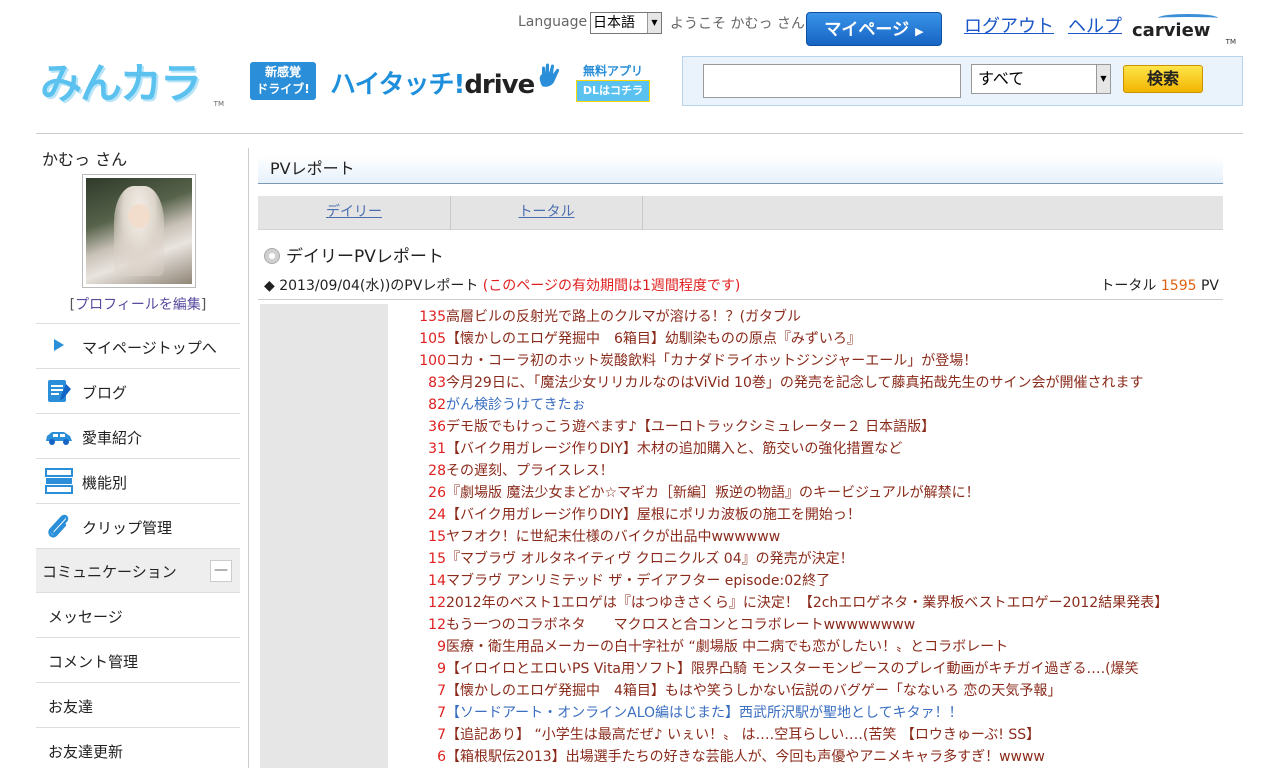 This screenshot has width=1280, height=768. Describe the element at coordinates (441, 713) in the screenshot. I see `pv-count: 7` at that location.